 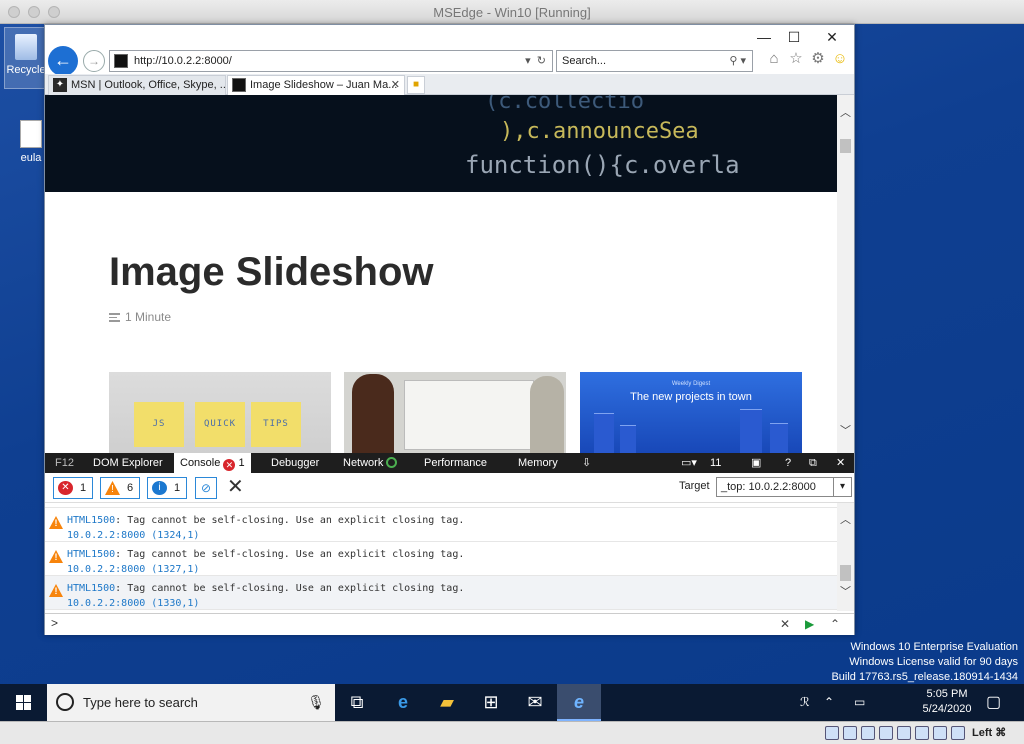 What do you see at coordinates (691, 412) in the screenshot?
I see `thumbnail-new-projects: Weekly Digest The new projects in town` at bounding box center [691, 412].